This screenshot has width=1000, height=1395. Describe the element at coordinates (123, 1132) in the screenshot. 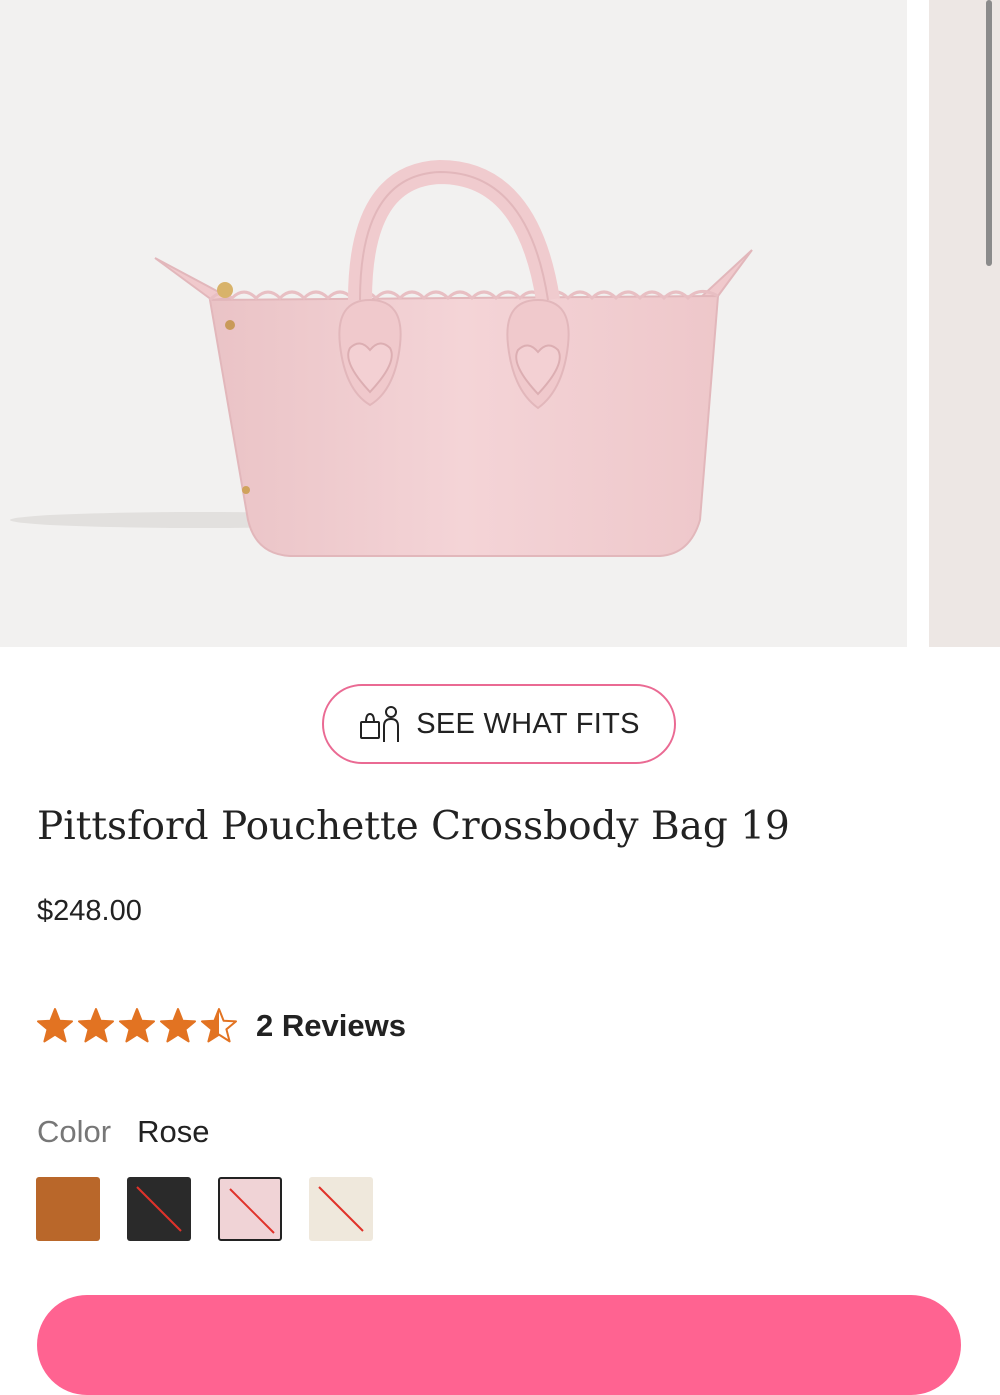

I see `color-selection-label: Color Rose` at that location.